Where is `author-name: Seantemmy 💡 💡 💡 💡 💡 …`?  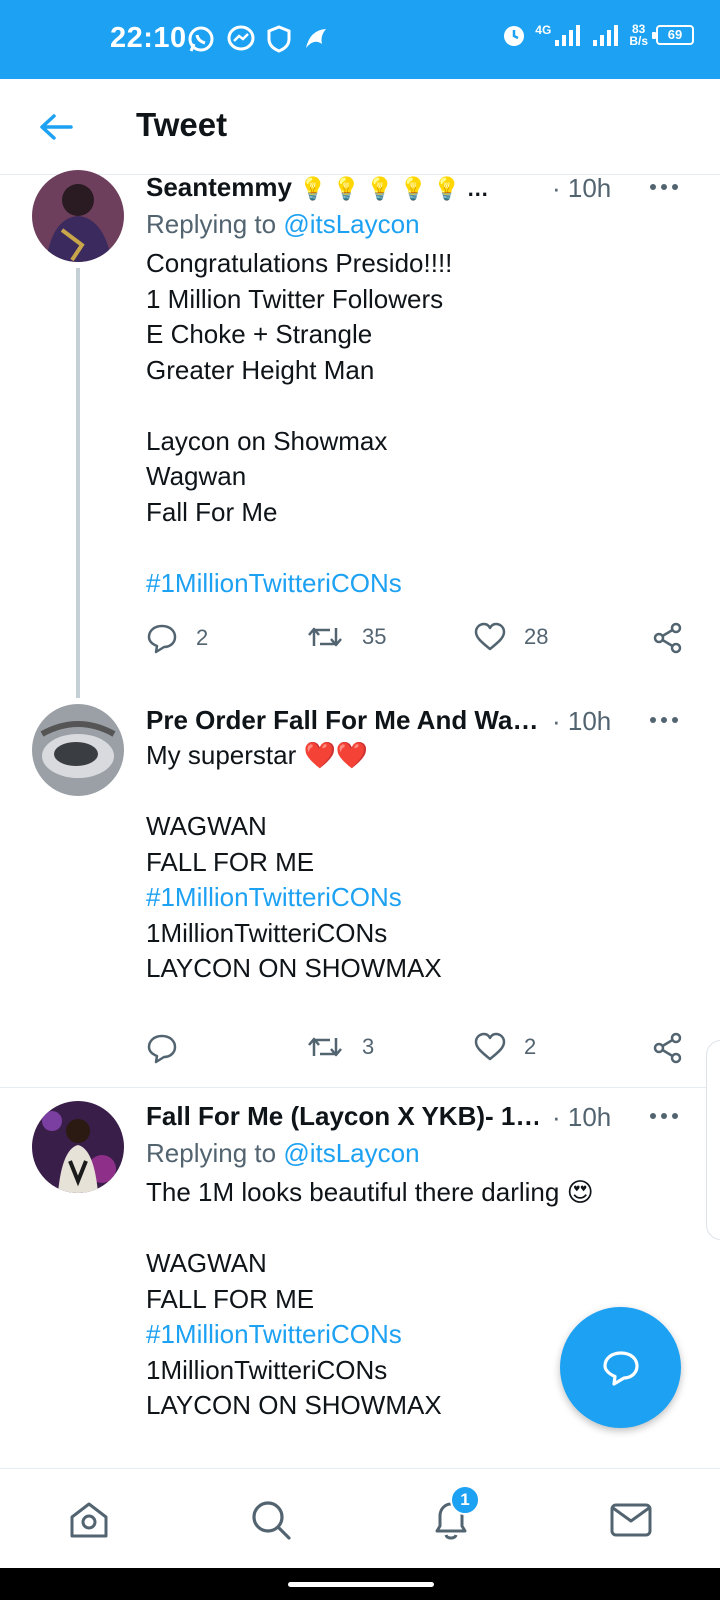 author-name: Seantemmy 💡 💡 💡 💡 💡 … is located at coordinates (317, 187).